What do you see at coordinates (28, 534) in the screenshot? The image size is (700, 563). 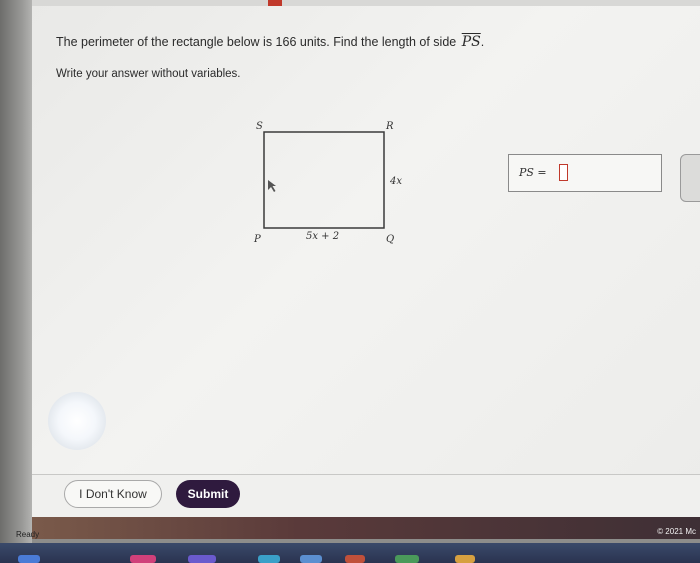 I see `status-text: Ready` at bounding box center [28, 534].